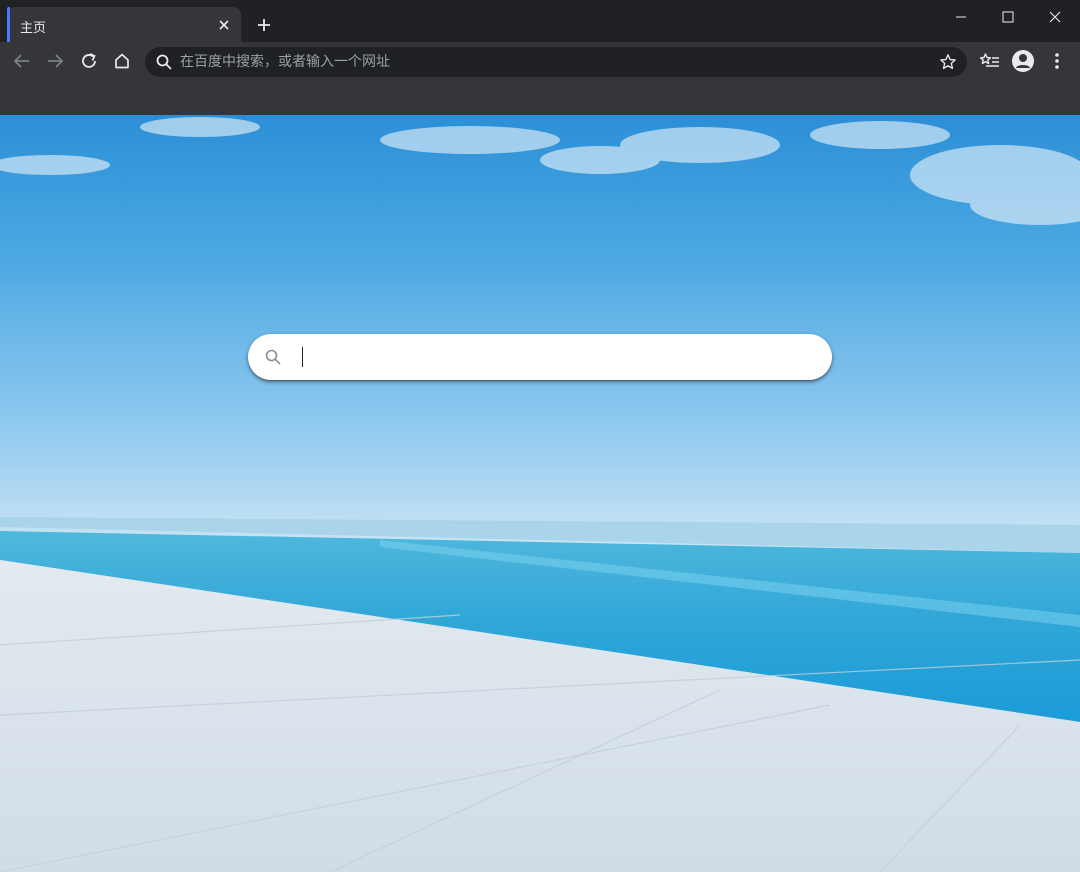 The image size is (1080, 872). I want to click on toolbar, so click(540, 61).